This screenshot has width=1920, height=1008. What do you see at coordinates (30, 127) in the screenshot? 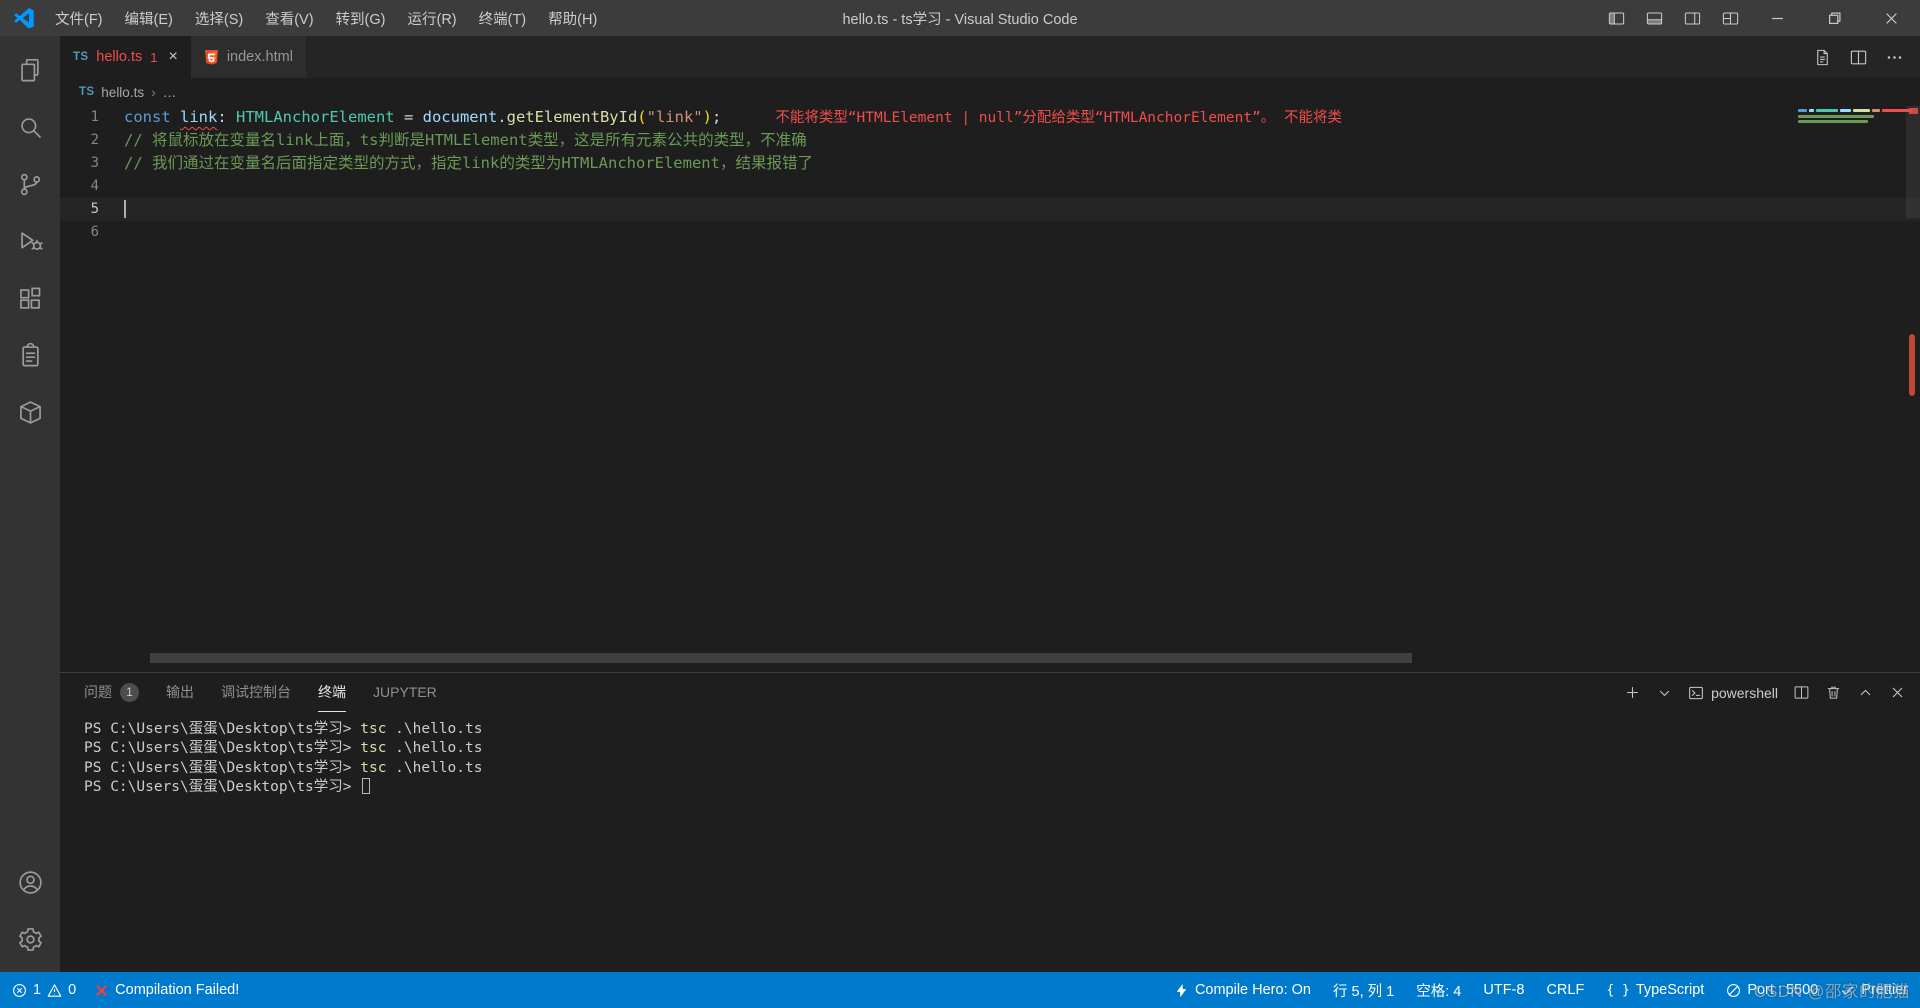
I see `activity-item-search` at bounding box center [30, 127].